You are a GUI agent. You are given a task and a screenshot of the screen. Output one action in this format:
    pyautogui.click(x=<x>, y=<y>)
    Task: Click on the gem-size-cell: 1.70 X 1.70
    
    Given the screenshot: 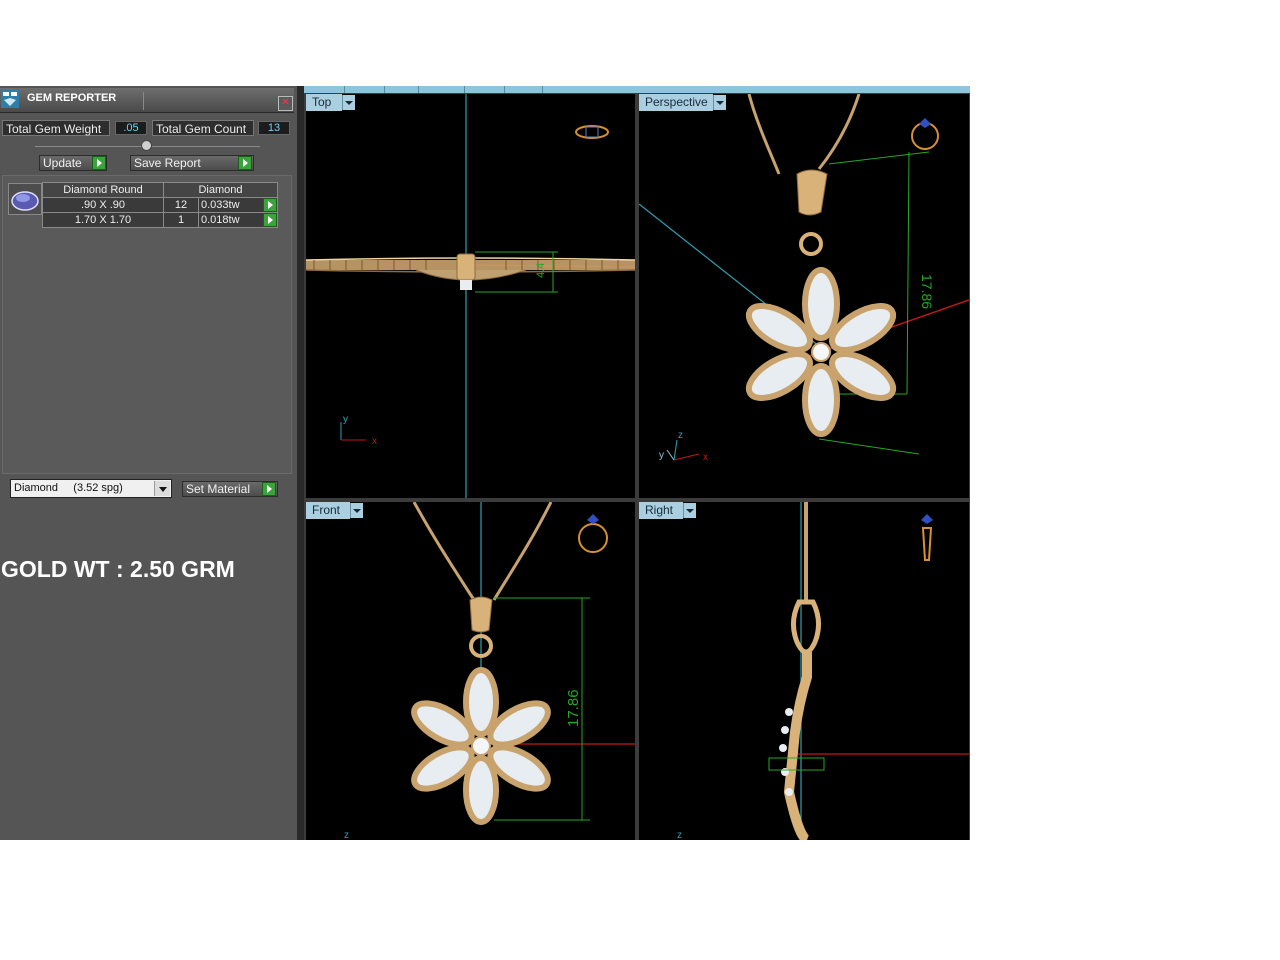 What is the action you would take?
    pyautogui.click(x=103, y=220)
    